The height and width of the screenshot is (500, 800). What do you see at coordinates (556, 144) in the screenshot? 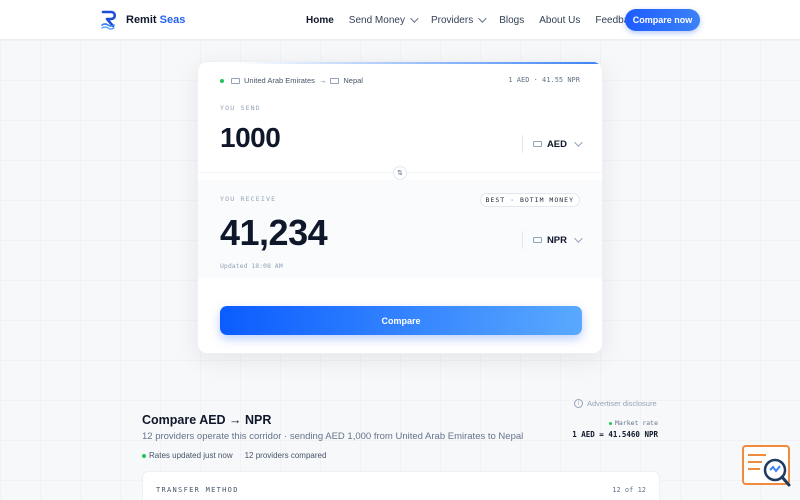
I see `send-currency-code: AED` at bounding box center [556, 144].